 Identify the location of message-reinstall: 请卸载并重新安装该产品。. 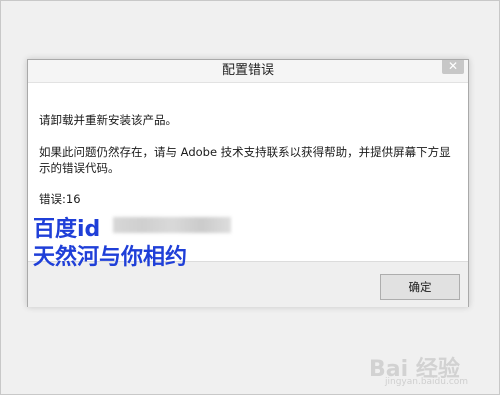
(108, 120).